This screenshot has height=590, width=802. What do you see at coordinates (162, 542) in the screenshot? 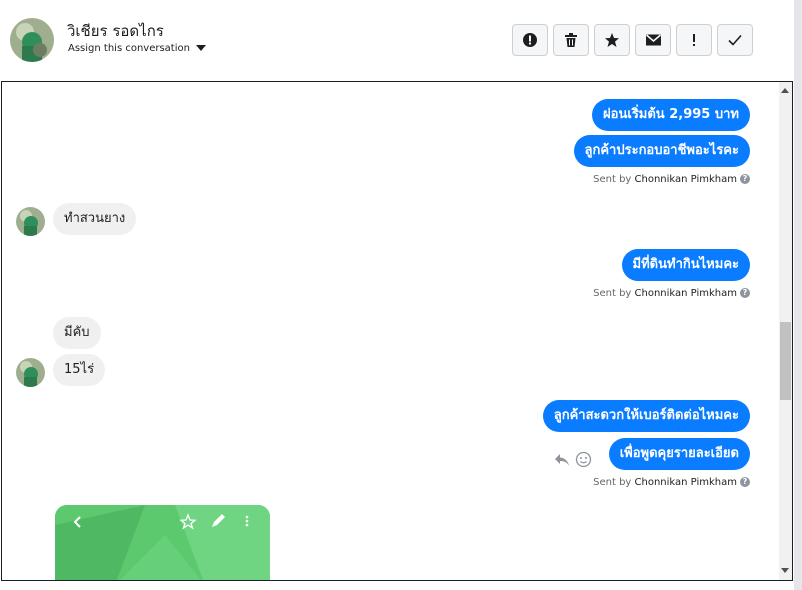
I see `image-attachment` at bounding box center [162, 542].